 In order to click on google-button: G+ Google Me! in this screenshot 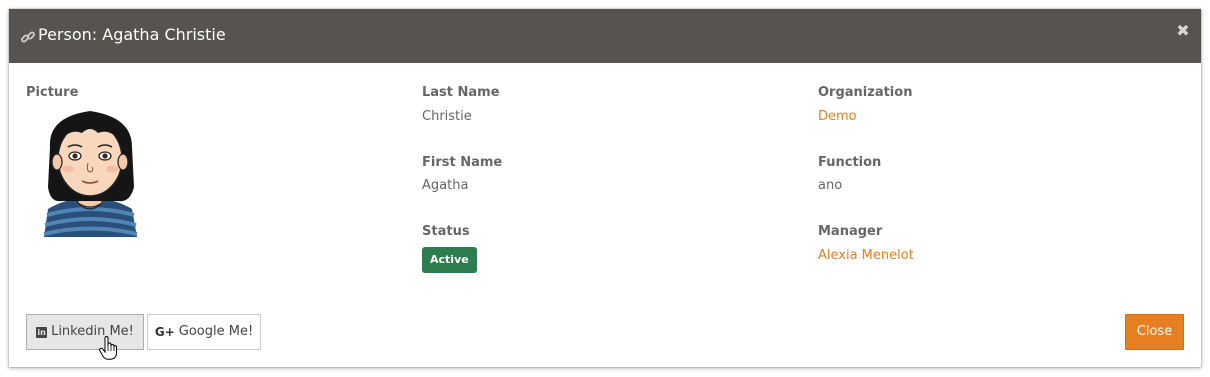, I will do `click(204, 332)`.